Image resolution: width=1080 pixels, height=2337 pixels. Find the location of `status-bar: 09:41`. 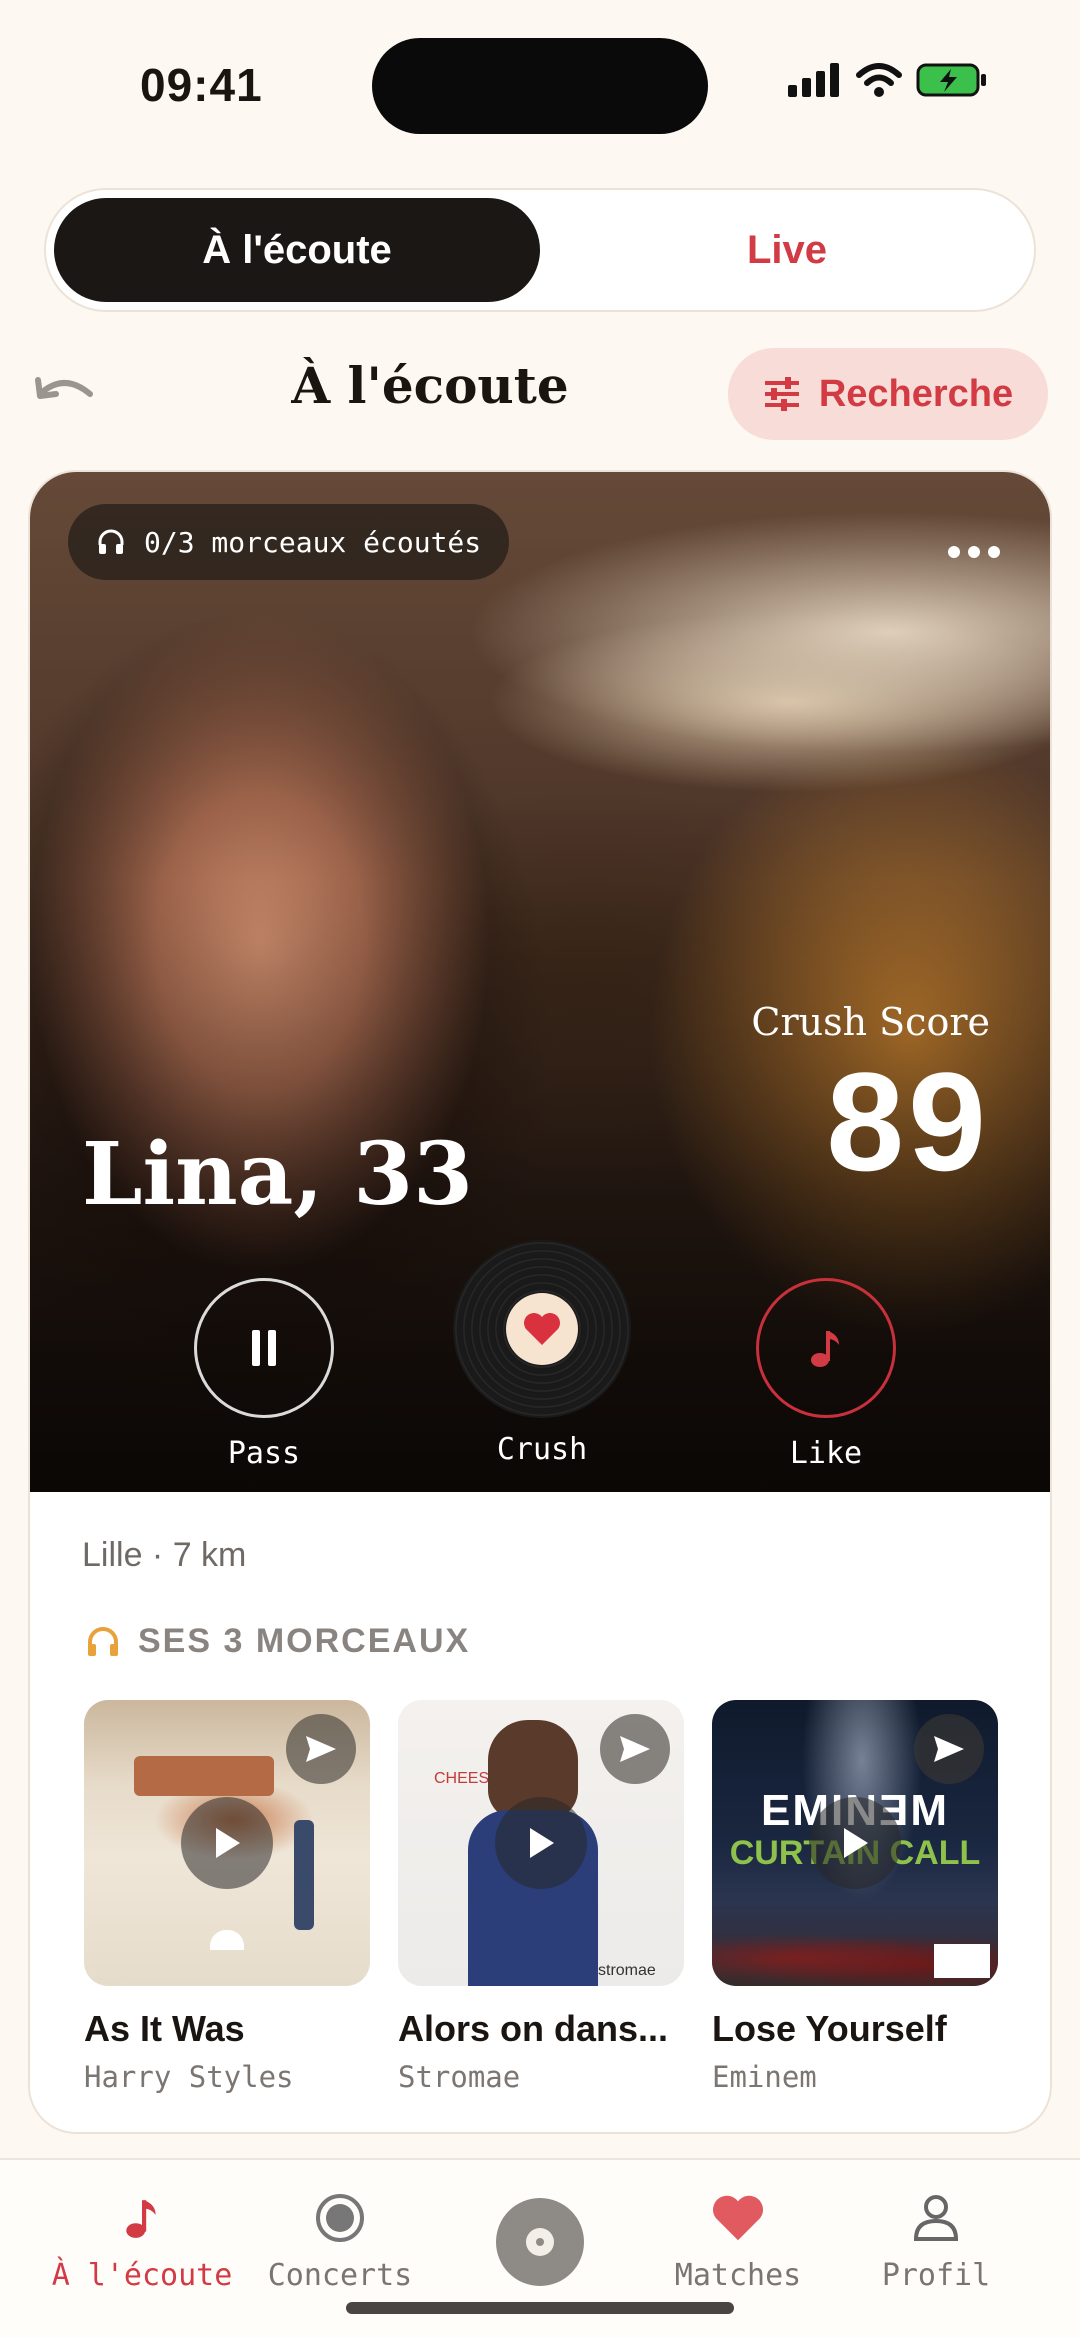

status-bar: 09:41 is located at coordinates (540, 75).